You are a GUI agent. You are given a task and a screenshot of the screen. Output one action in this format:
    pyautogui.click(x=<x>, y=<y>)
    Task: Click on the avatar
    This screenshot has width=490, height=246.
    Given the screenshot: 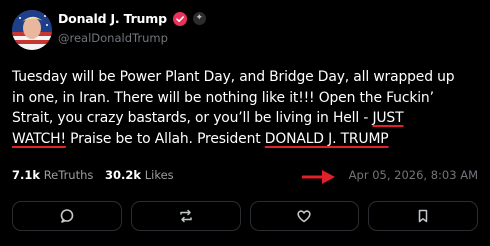 What is the action you would take?
    pyautogui.click(x=32, y=30)
    